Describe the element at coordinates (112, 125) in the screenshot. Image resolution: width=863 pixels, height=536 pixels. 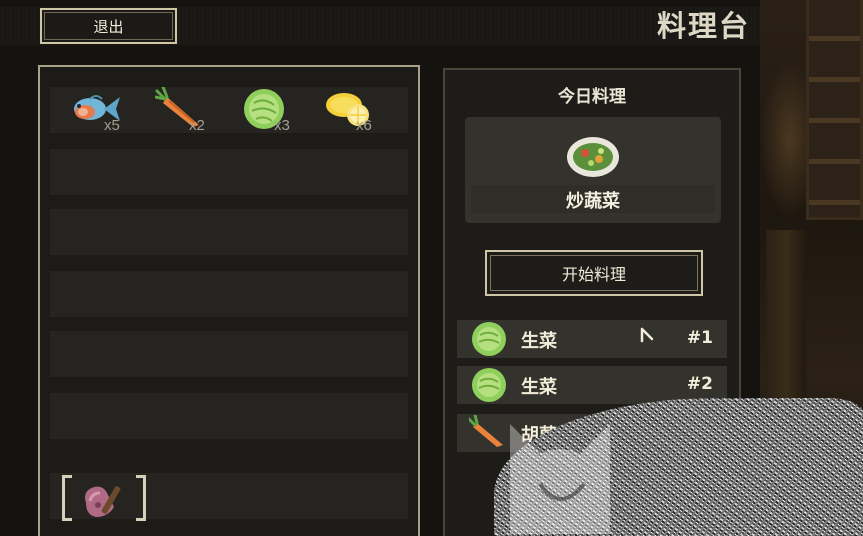
I see `item-count: x5` at that location.